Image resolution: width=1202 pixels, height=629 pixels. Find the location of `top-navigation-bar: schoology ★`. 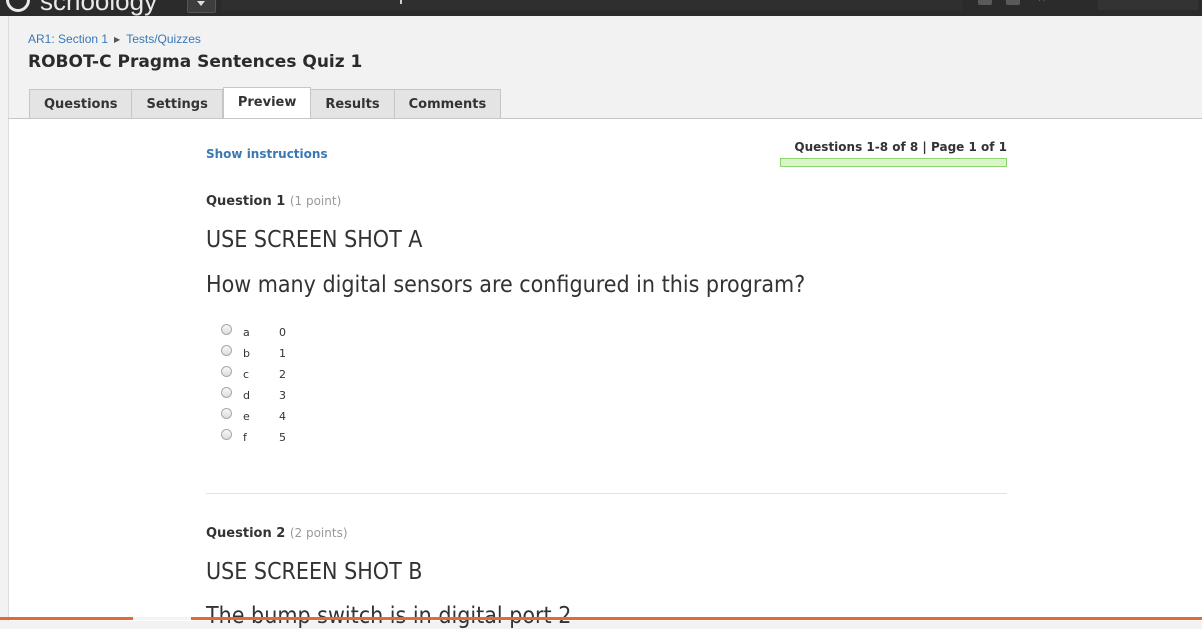

top-navigation-bar: schoology ★ is located at coordinates (601, 8).